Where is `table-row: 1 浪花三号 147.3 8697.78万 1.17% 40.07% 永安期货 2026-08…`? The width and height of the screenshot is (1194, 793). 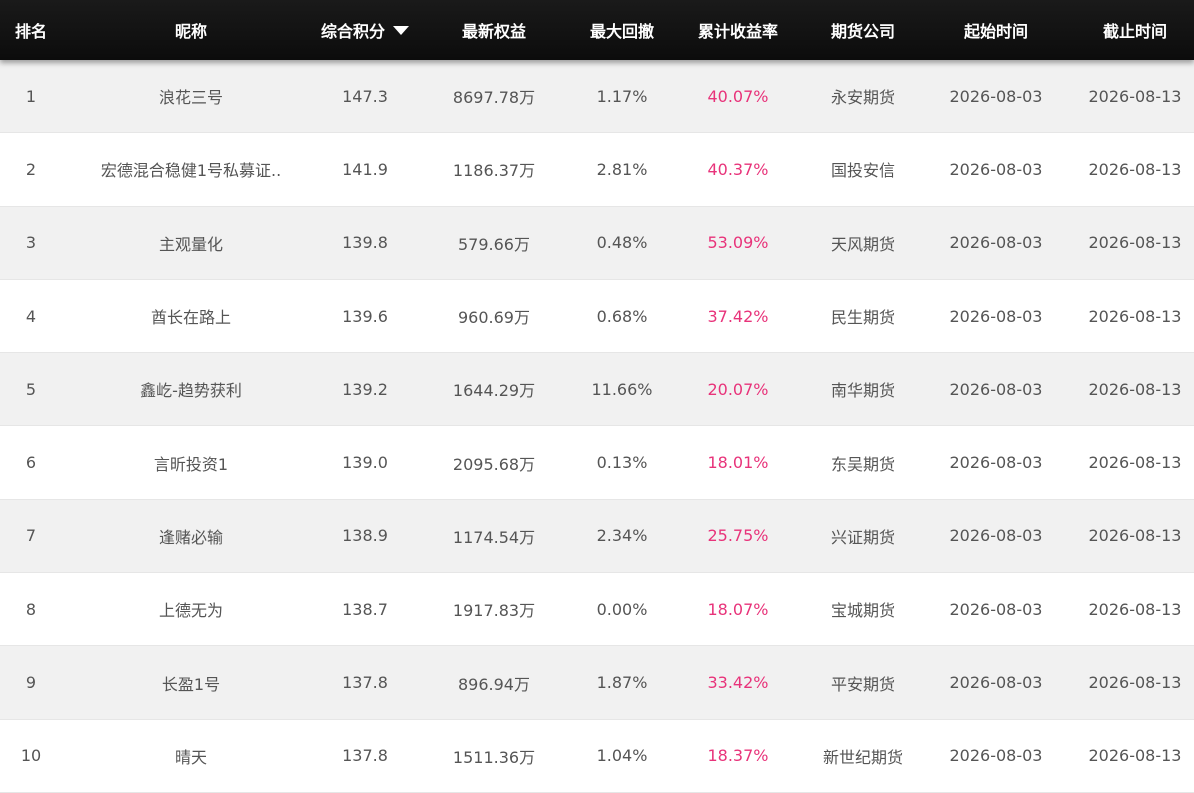
table-row: 1 浪花三号 147.3 8697.78万 1.17% 40.07% 永安期货 2026-08… is located at coordinates (597, 97).